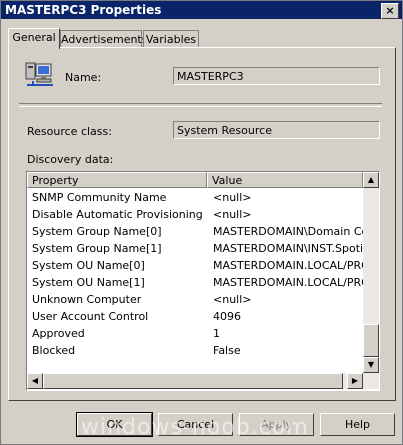  What do you see at coordinates (117, 180) in the screenshot?
I see `column-header-property: Property` at bounding box center [117, 180].